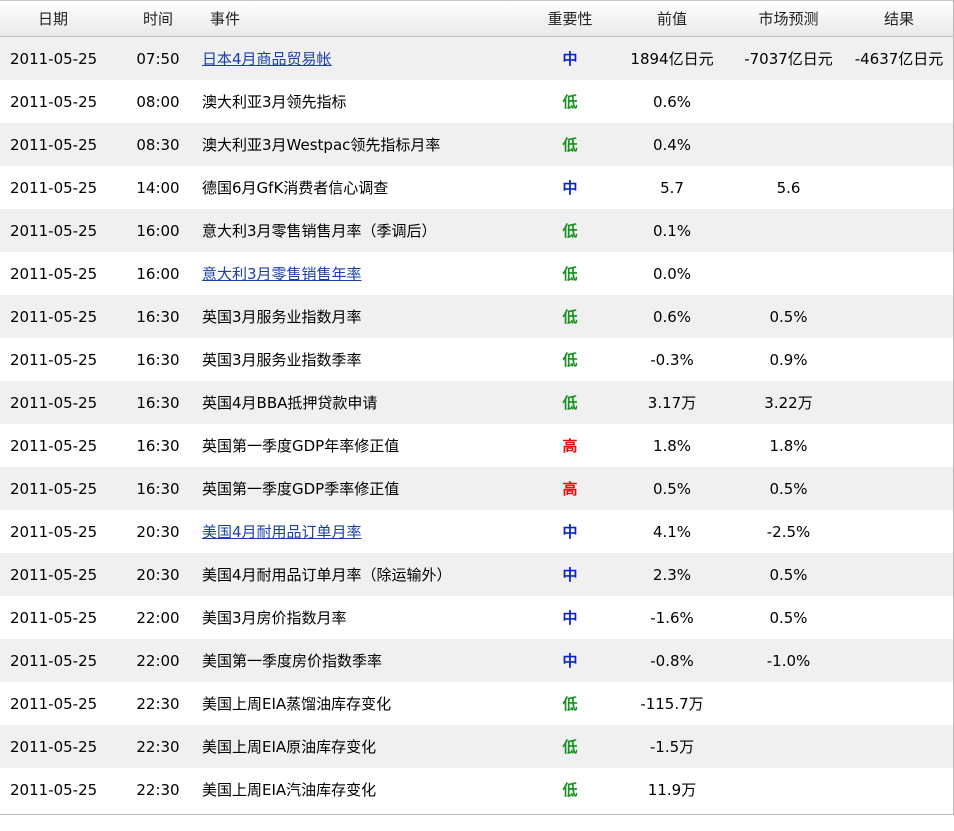 Image resolution: width=954 pixels, height=831 pixels. I want to click on event-text: 英国3月服务业指数月率, so click(282, 317).